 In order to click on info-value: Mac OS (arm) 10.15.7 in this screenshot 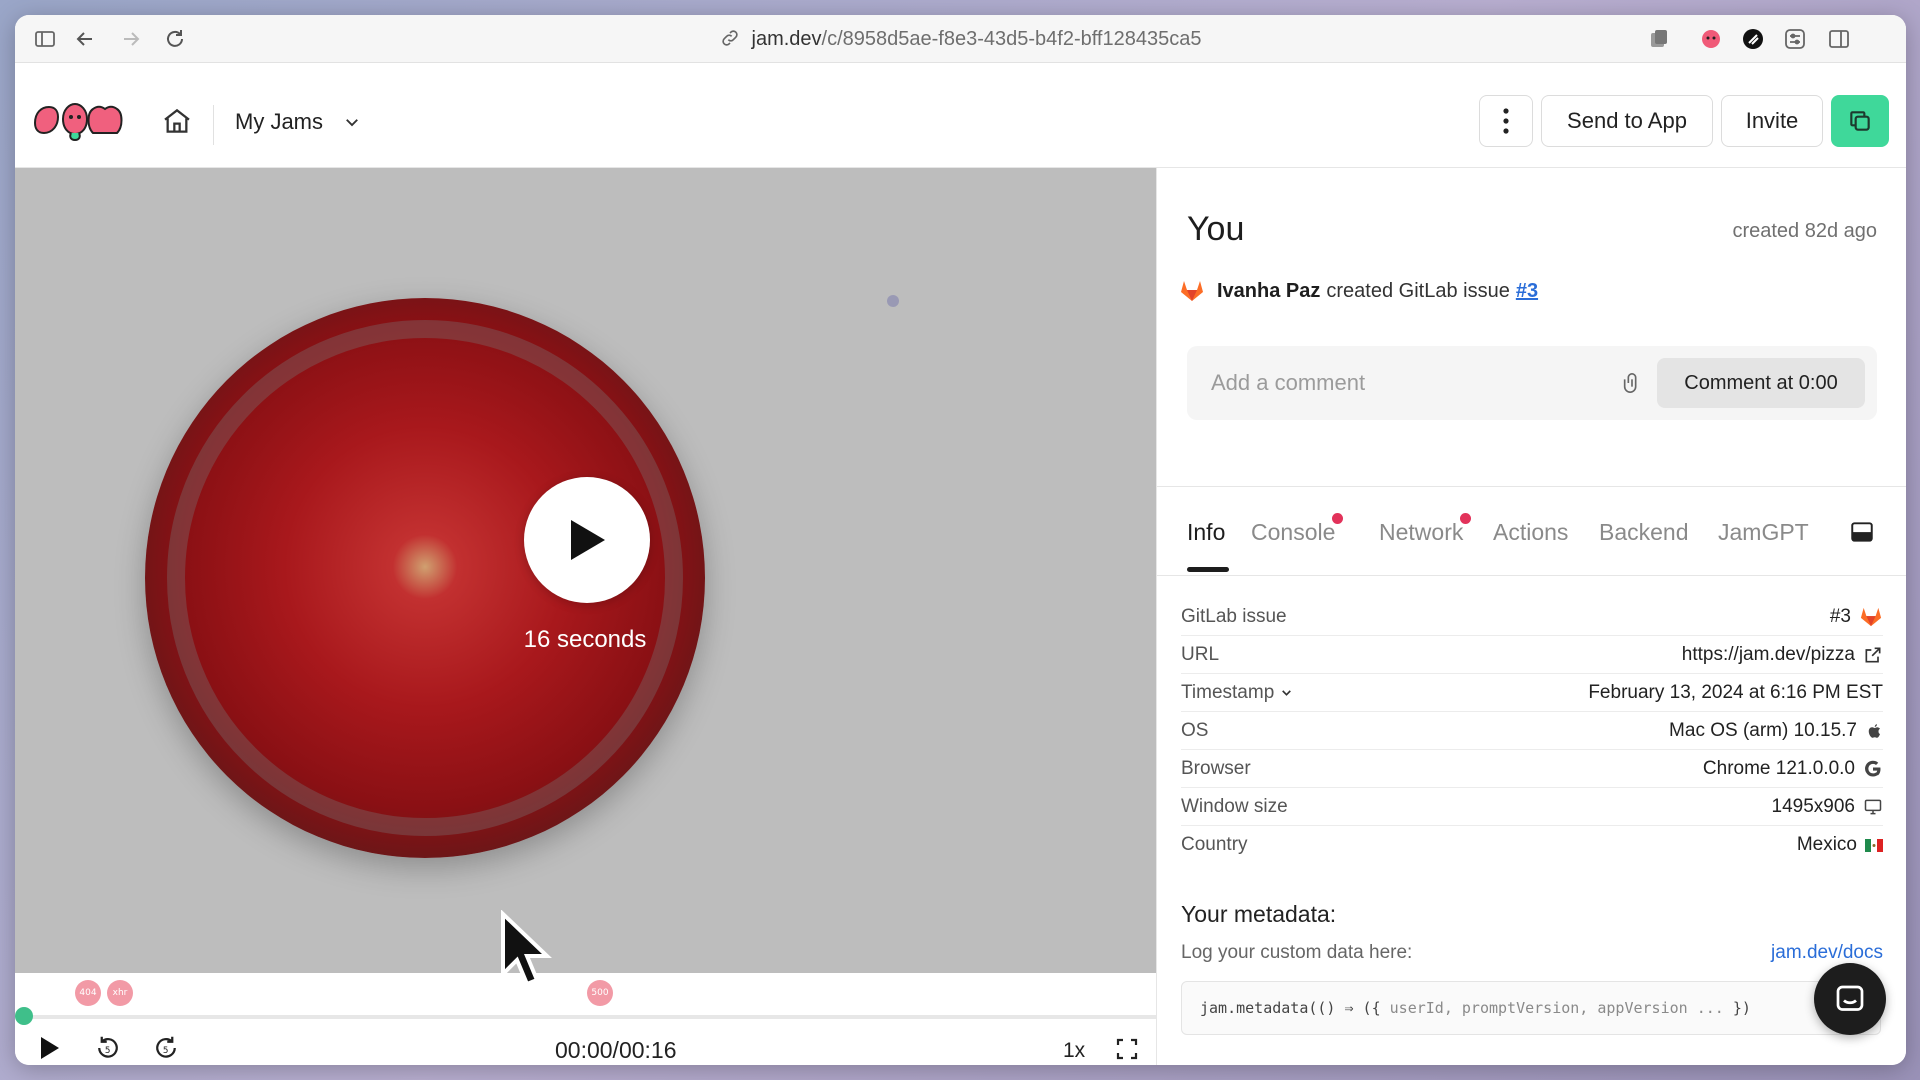, I will do `click(1763, 730)`.